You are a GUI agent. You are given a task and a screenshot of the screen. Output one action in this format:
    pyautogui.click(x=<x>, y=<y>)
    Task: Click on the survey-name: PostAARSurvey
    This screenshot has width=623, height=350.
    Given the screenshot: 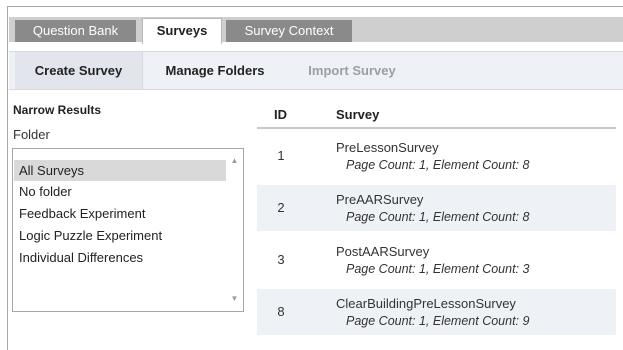 What is the action you would take?
    pyautogui.click(x=383, y=251)
    